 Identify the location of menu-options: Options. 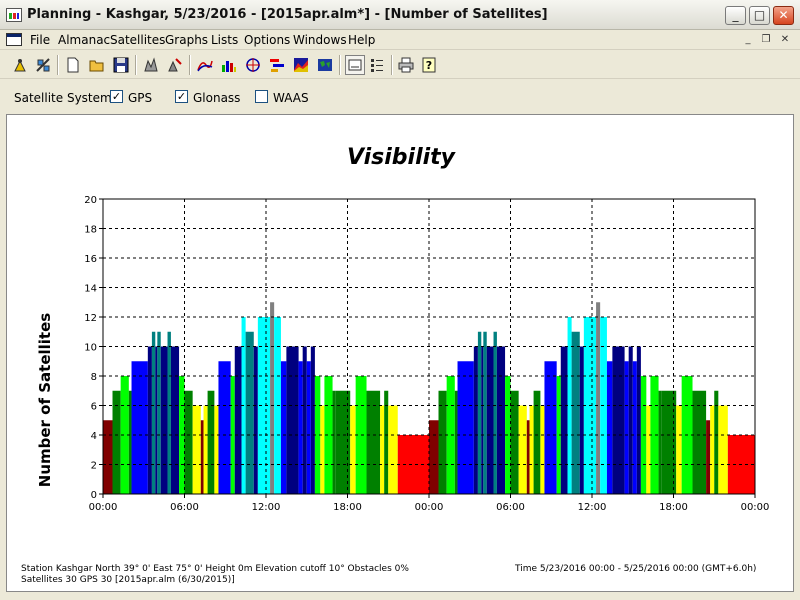
(267, 40).